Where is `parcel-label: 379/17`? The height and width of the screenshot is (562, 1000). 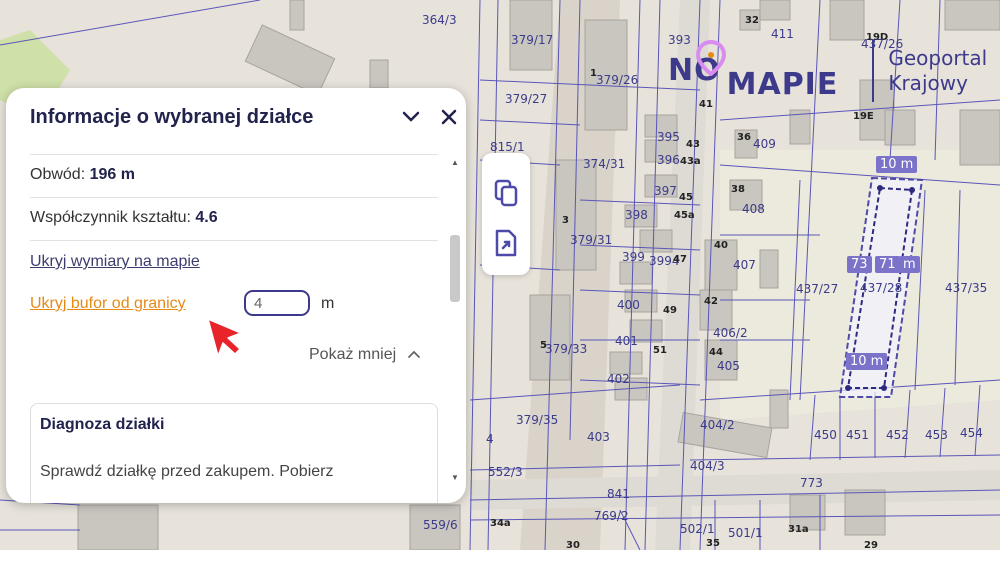 parcel-label: 379/17 is located at coordinates (532, 40).